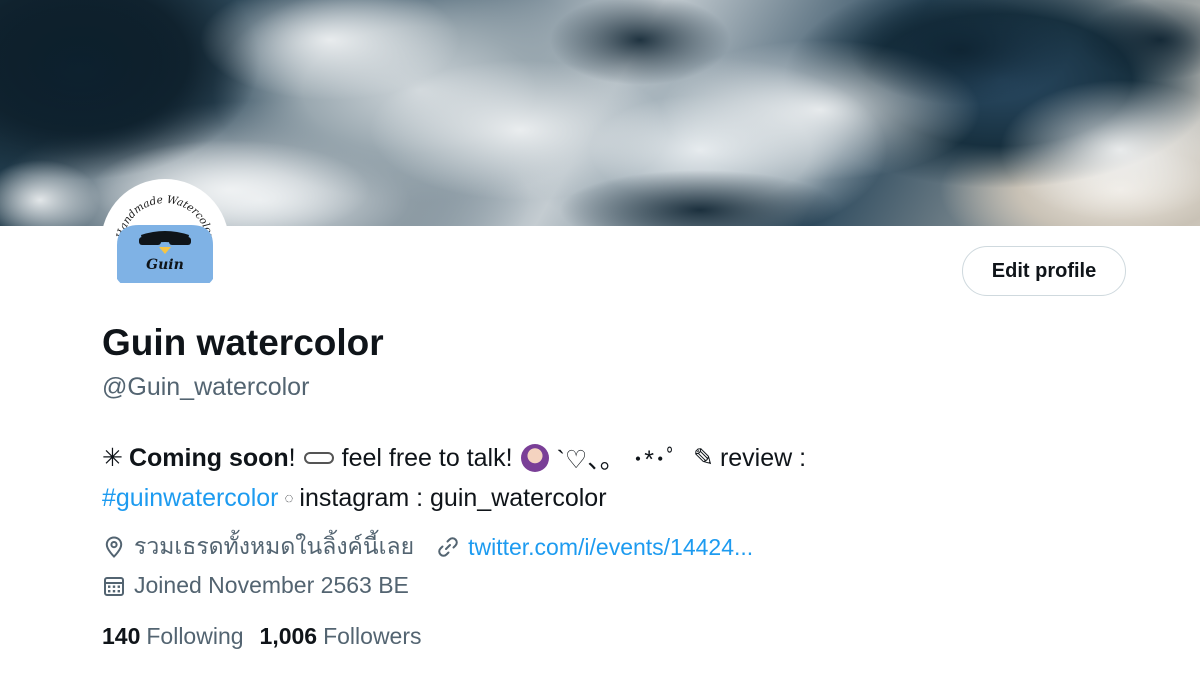 This screenshot has height=688, width=1200. What do you see at coordinates (243, 342) in the screenshot?
I see `display-name: Guin watercolor` at bounding box center [243, 342].